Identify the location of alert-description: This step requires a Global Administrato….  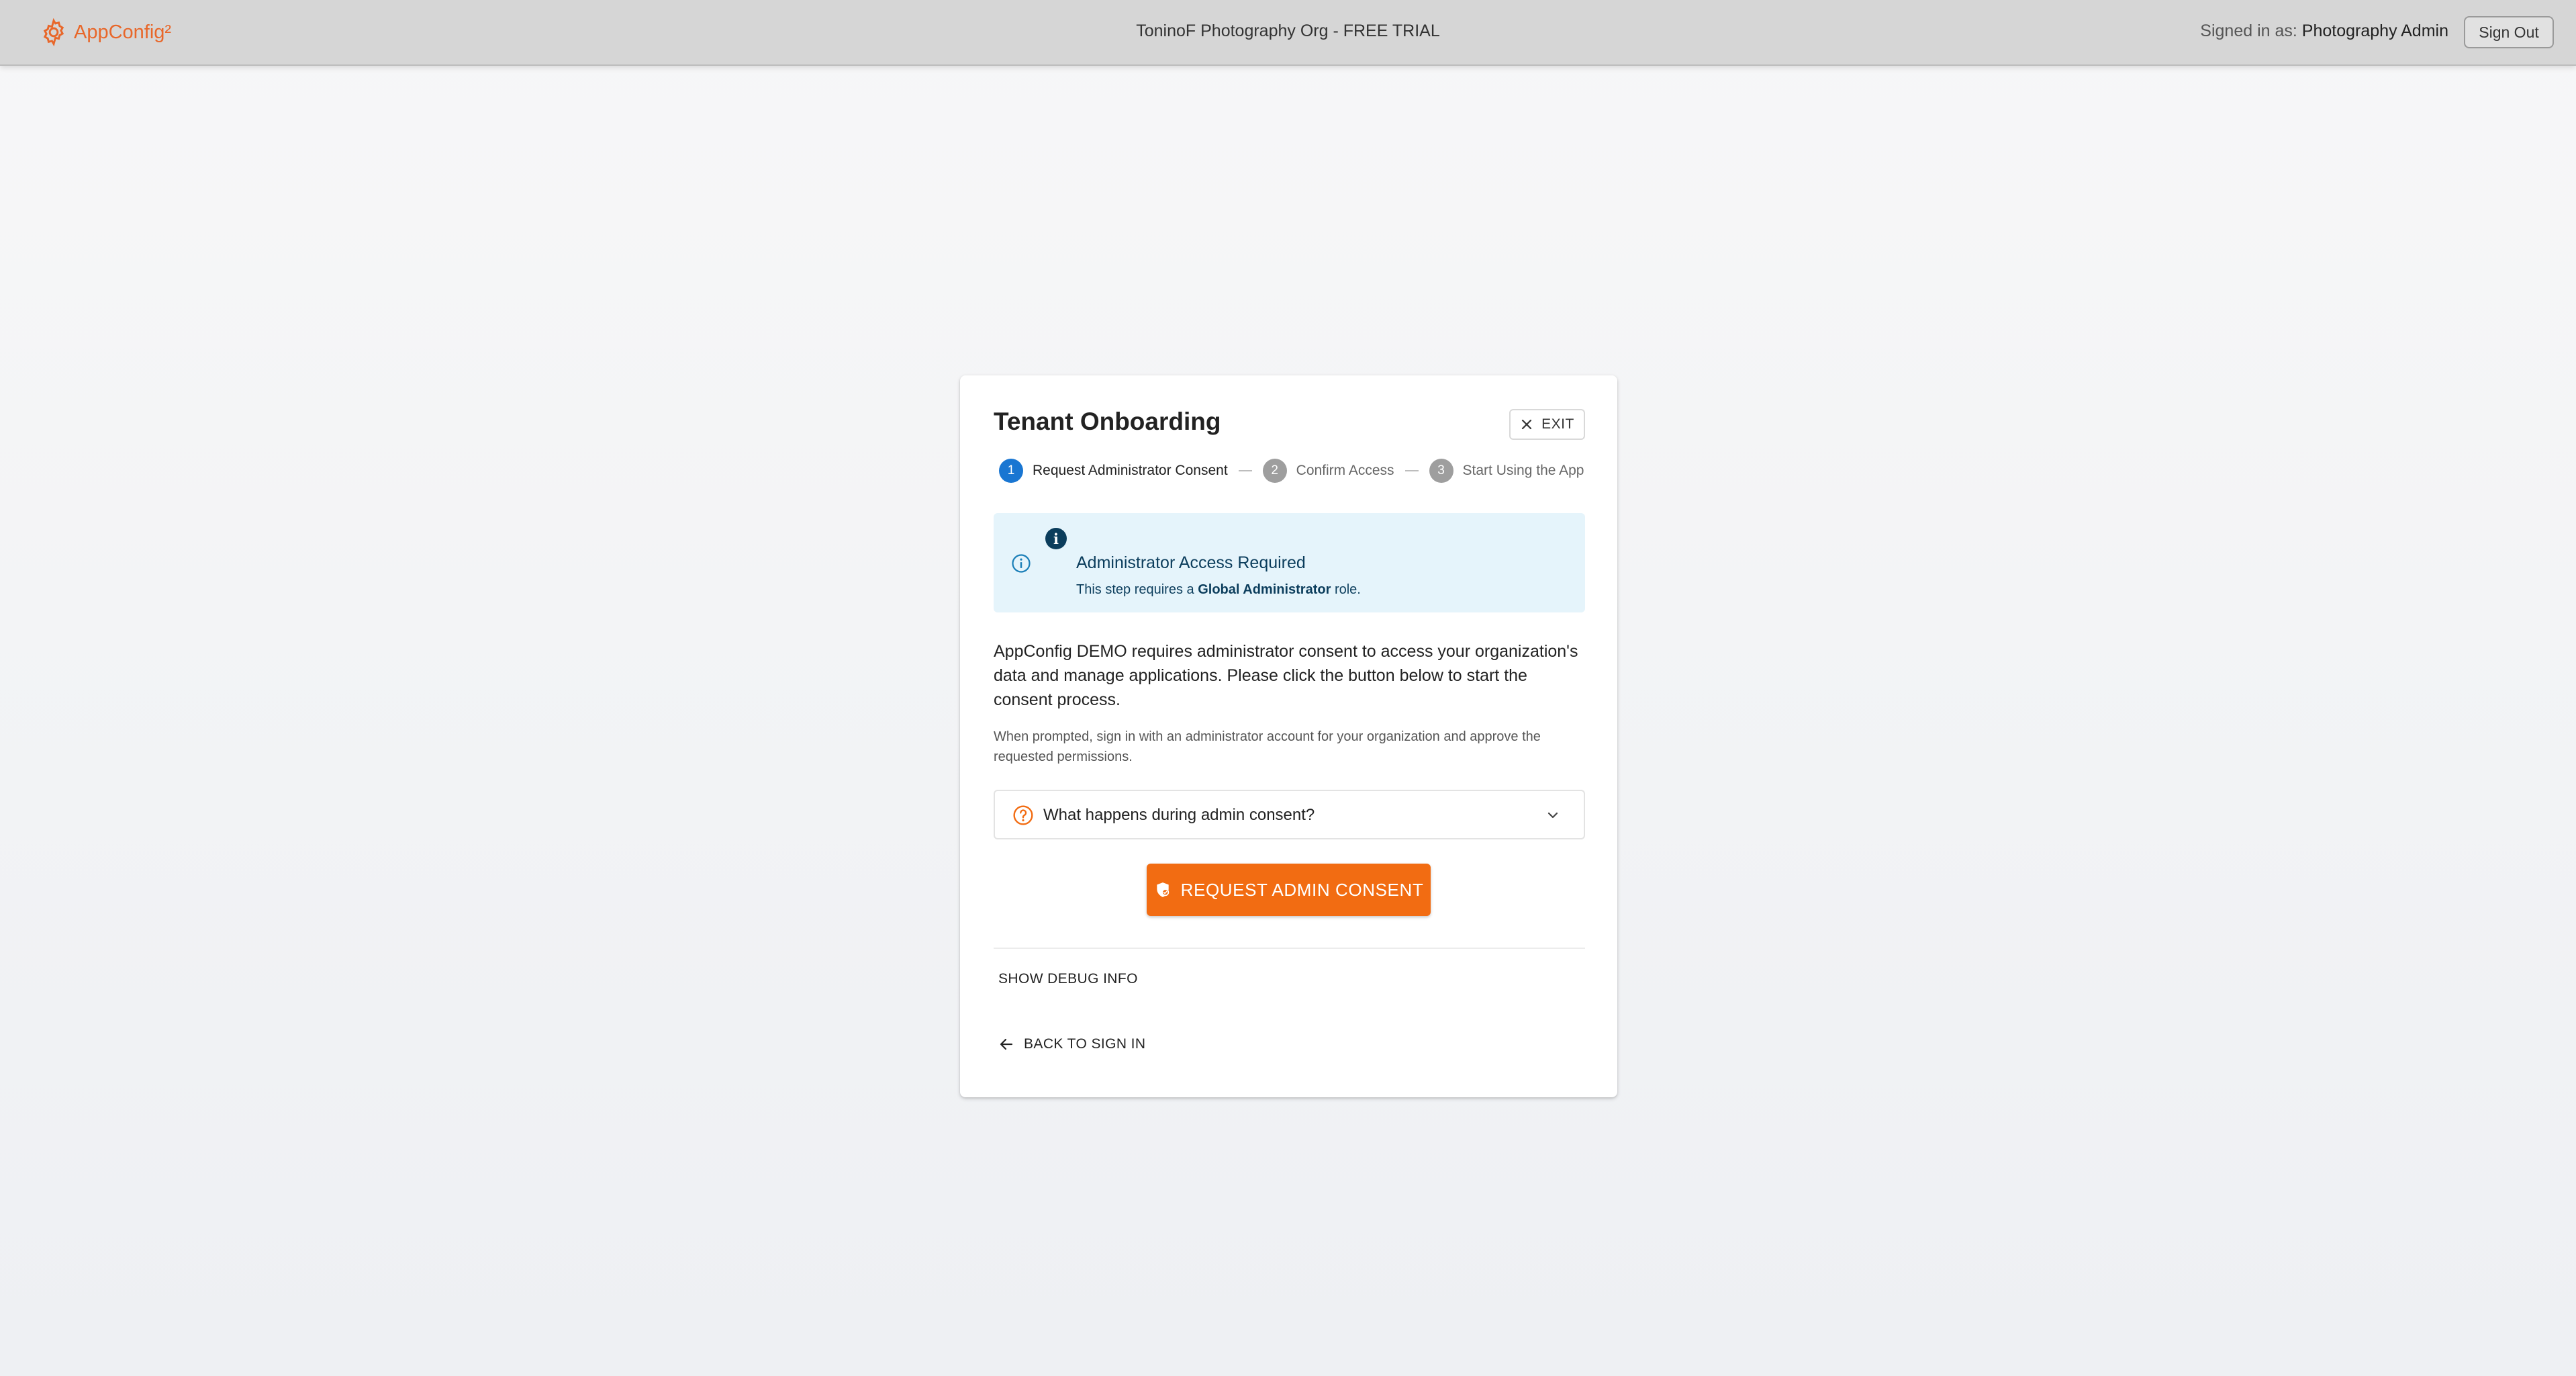
(1218, 590).